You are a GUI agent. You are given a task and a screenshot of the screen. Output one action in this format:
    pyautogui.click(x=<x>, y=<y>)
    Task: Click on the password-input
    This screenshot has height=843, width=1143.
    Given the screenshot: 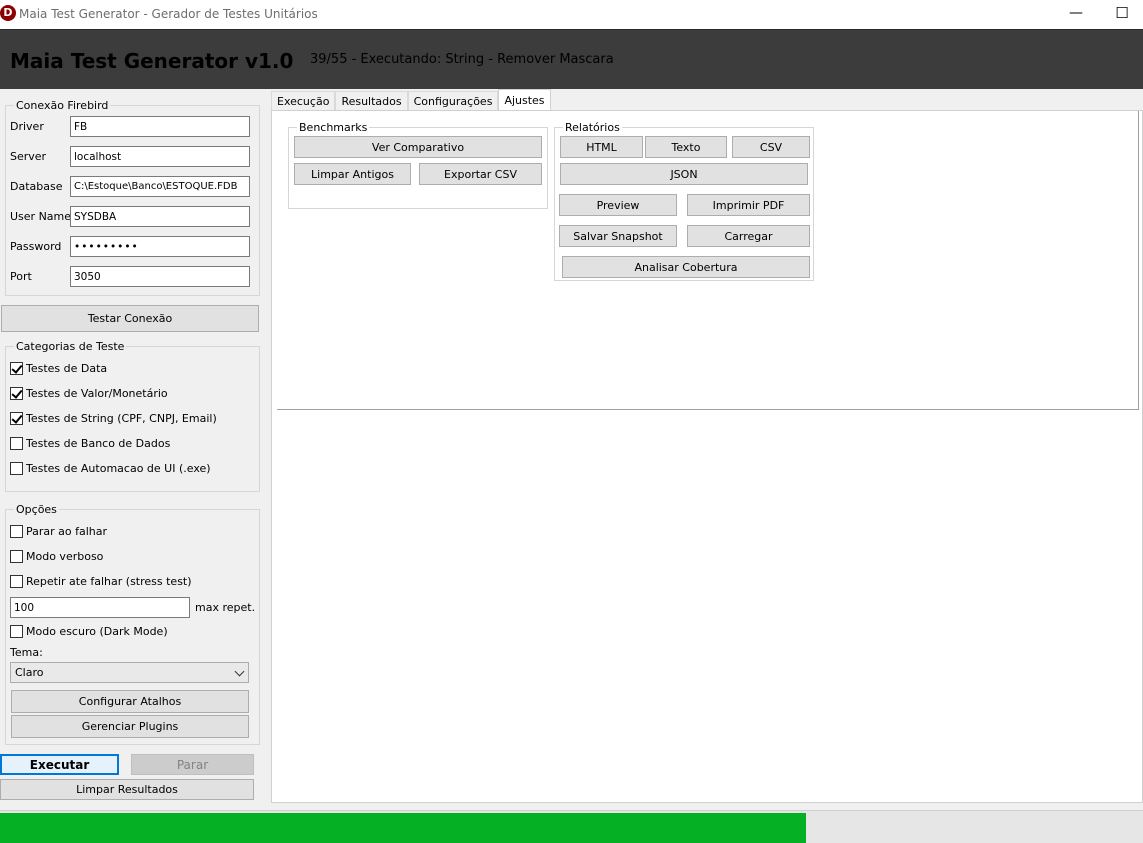 What is the action you would take?
    pyautogui.click(x=160, y=246)
    